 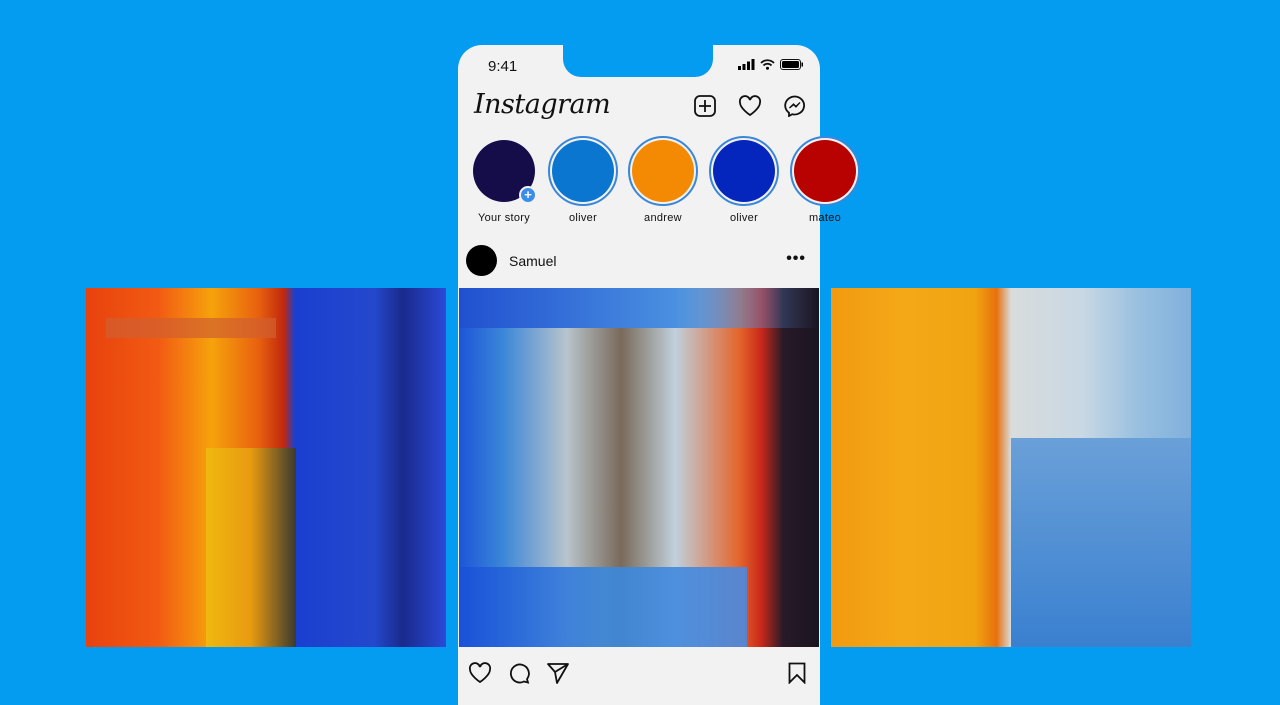 I want to click on post-image, so click(x=639, y=467).